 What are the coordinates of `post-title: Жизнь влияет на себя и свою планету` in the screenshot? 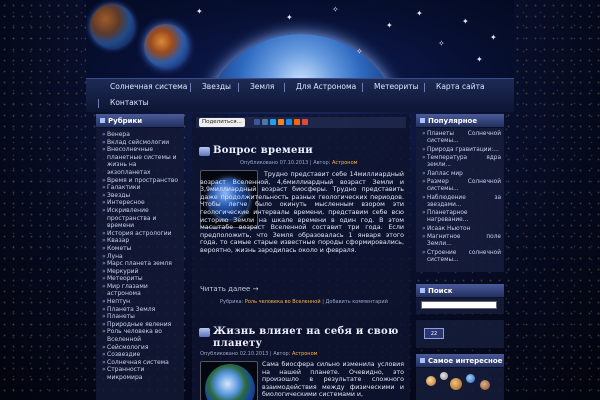 It's located at (308, 338).